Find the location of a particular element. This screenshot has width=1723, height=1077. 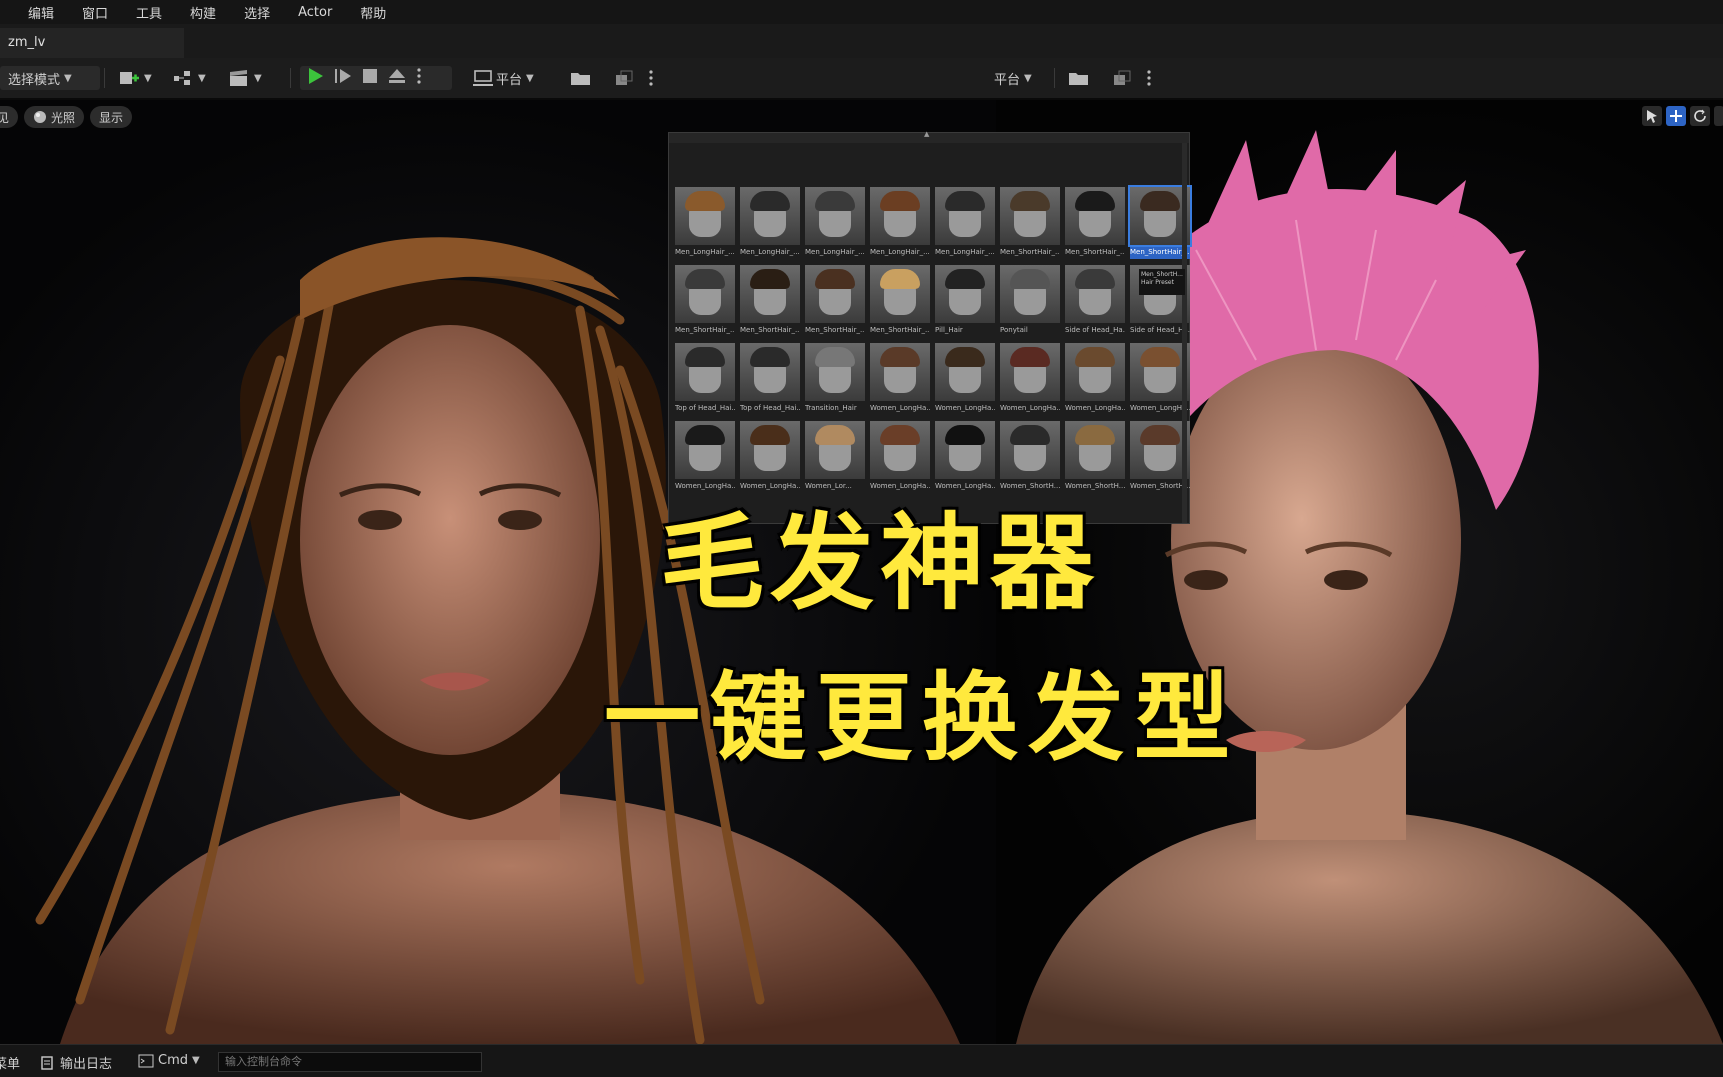

mode-select-button: 选择模式 ▼ is located at coordinates (50, 78).